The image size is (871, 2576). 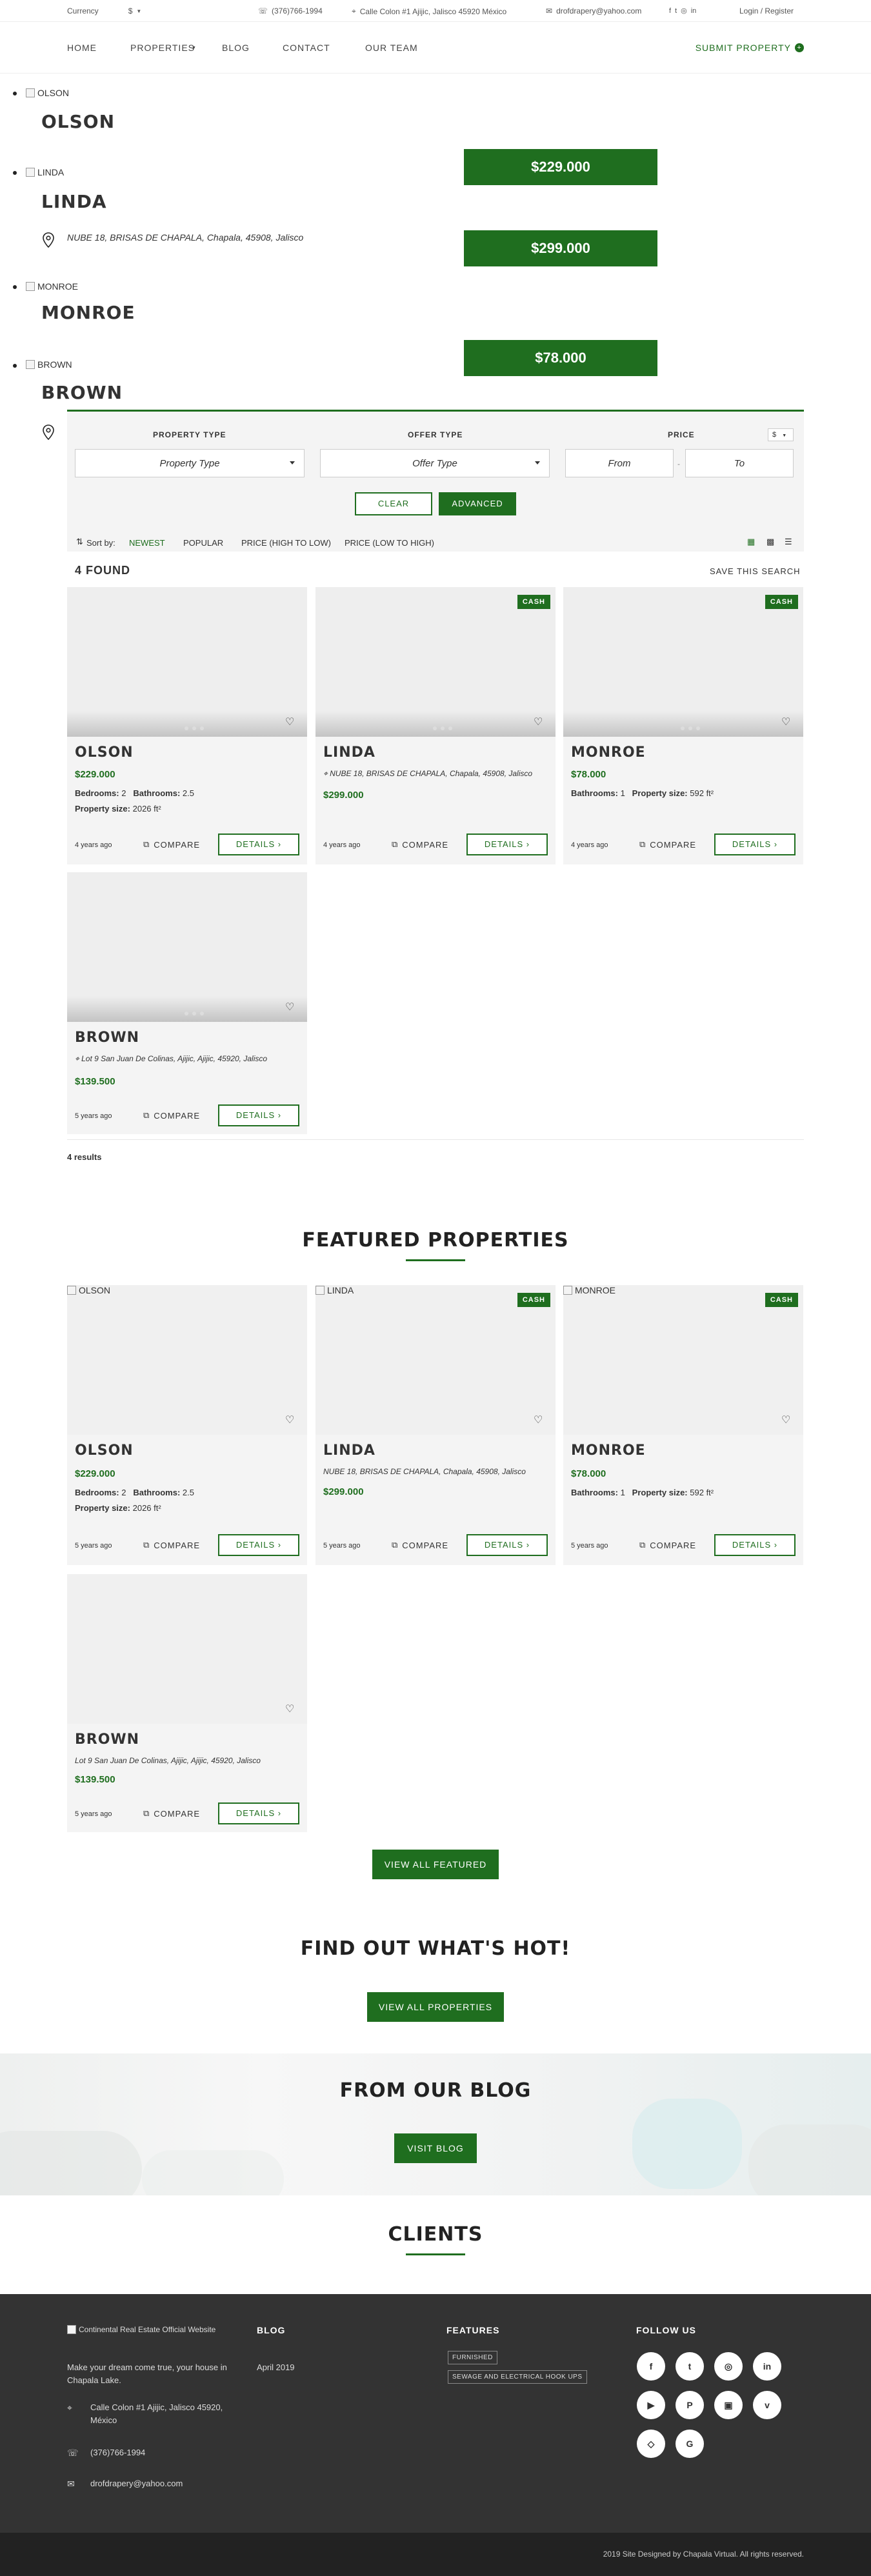 I want to click on youtube-icon: ▶, so click(x=651, y=2405).